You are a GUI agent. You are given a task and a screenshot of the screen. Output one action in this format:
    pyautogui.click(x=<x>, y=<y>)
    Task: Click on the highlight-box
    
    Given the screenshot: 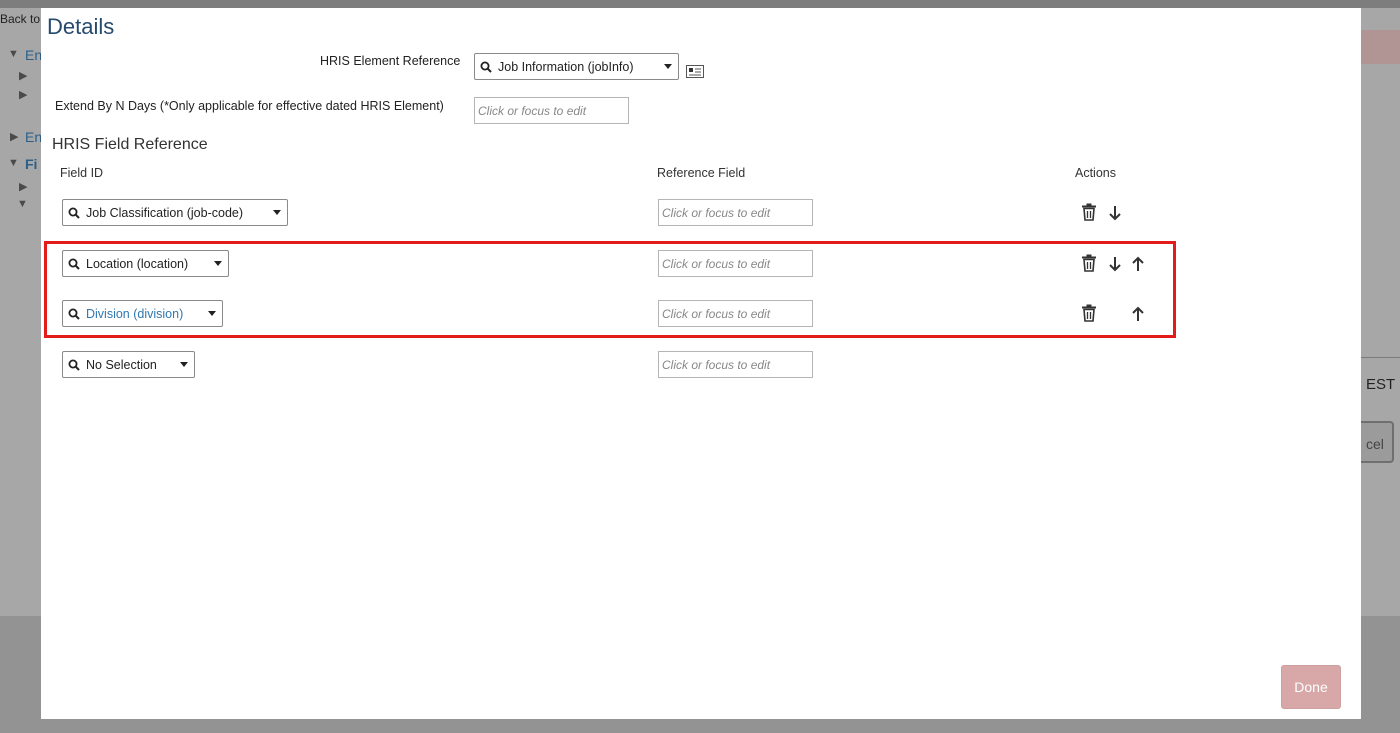 What is the action you would take?
    pyautogui.click(x=610, y=289)
    